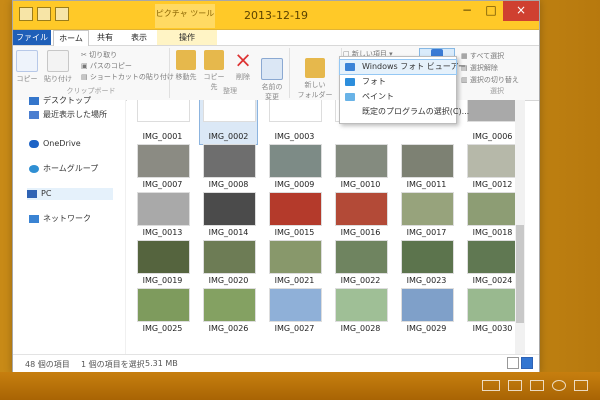 The width and height of the screenshot is (600, 400). Describe the element at coordinates (139, 37) in the screenshot. I see `tab-view: 表示` at that location.